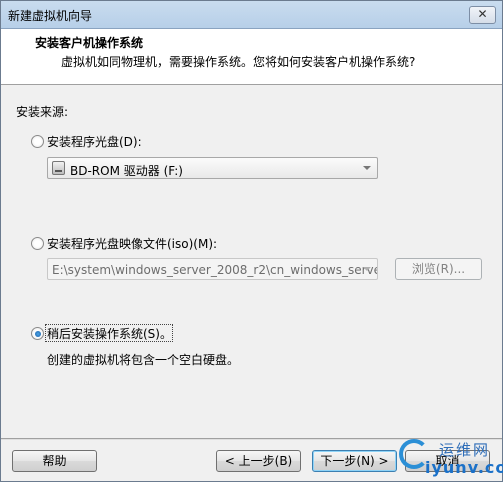 The height and width of the screenshot is (482, 503). I want to click on close-button: ✕, so click(482, 15).